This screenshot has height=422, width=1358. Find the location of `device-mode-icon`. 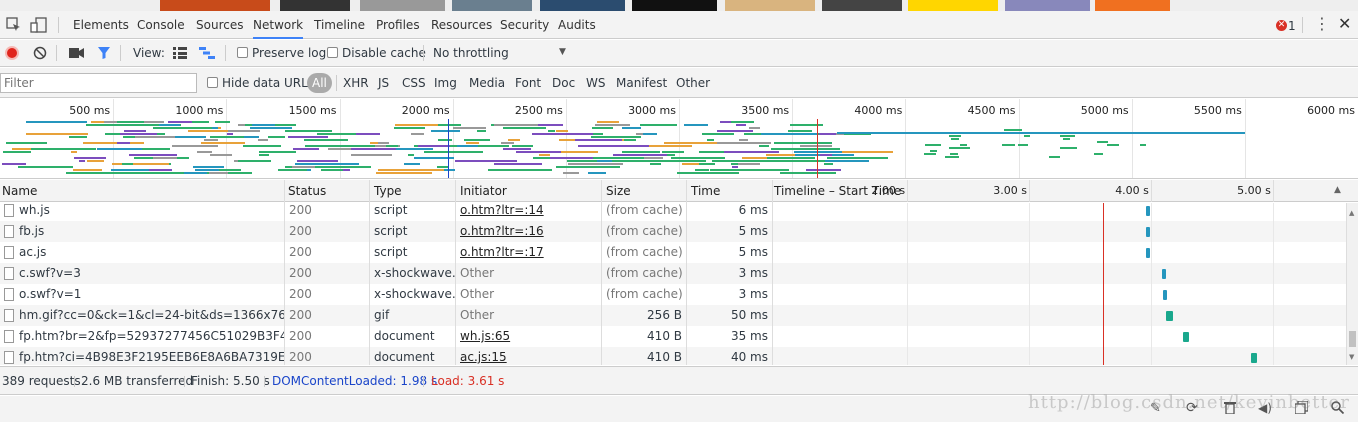

device-mode-icon is located at coordinates (39, 25).